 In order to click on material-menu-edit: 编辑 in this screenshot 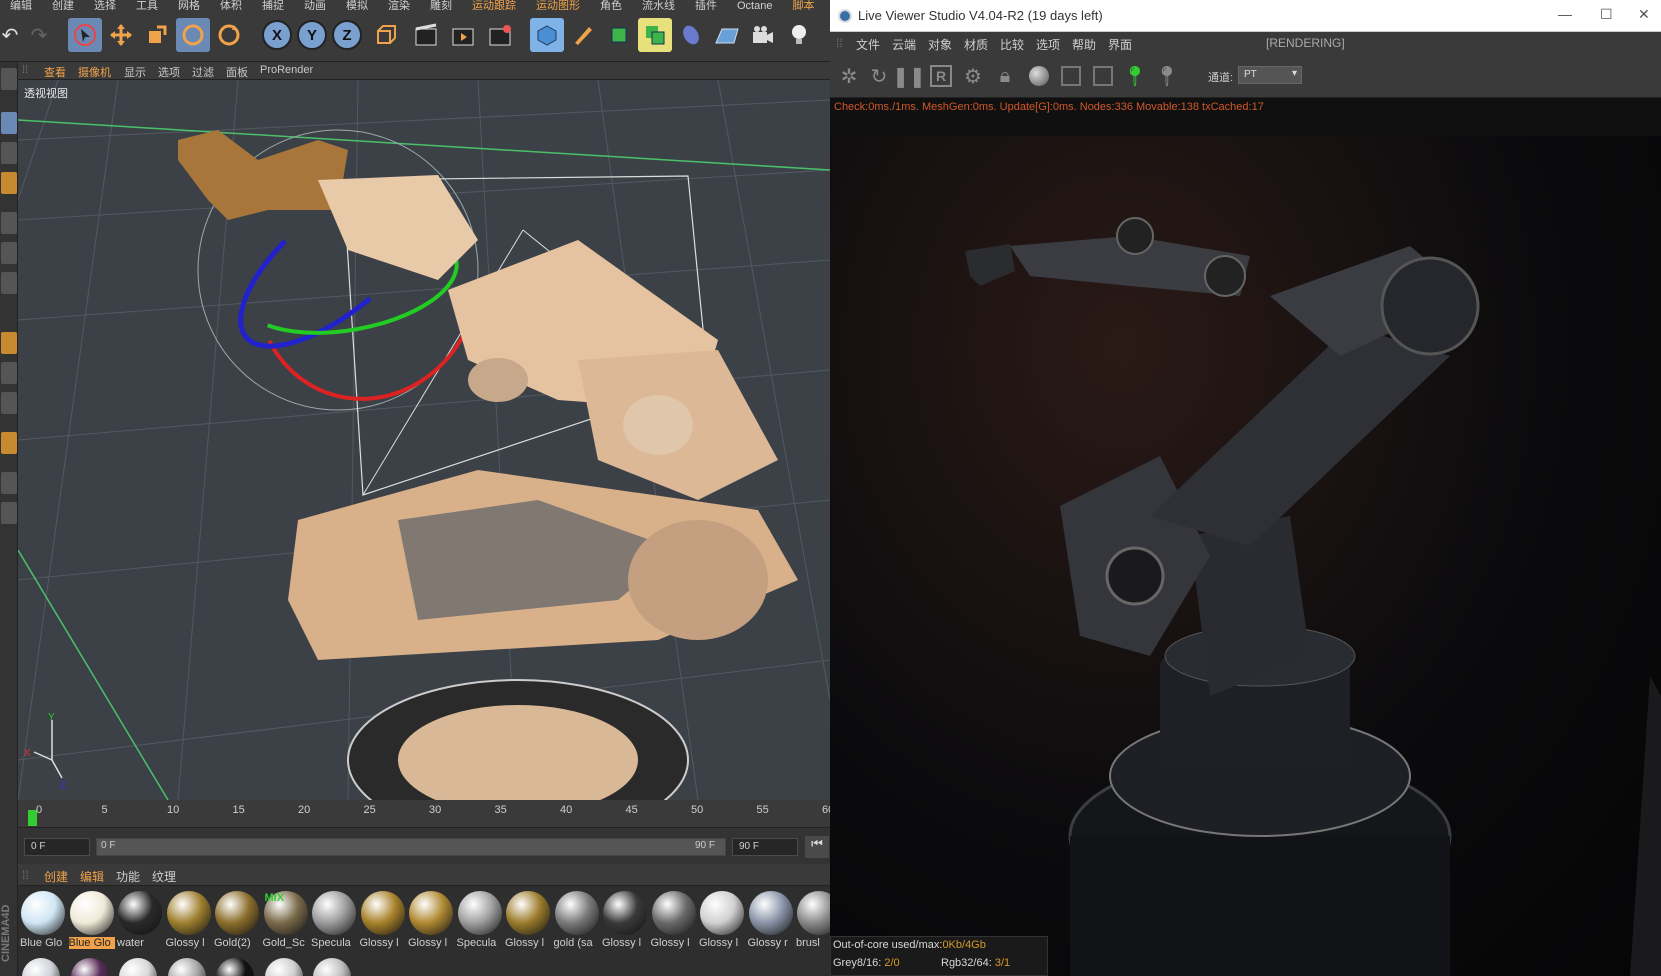, I will do `click(92, 876)`.